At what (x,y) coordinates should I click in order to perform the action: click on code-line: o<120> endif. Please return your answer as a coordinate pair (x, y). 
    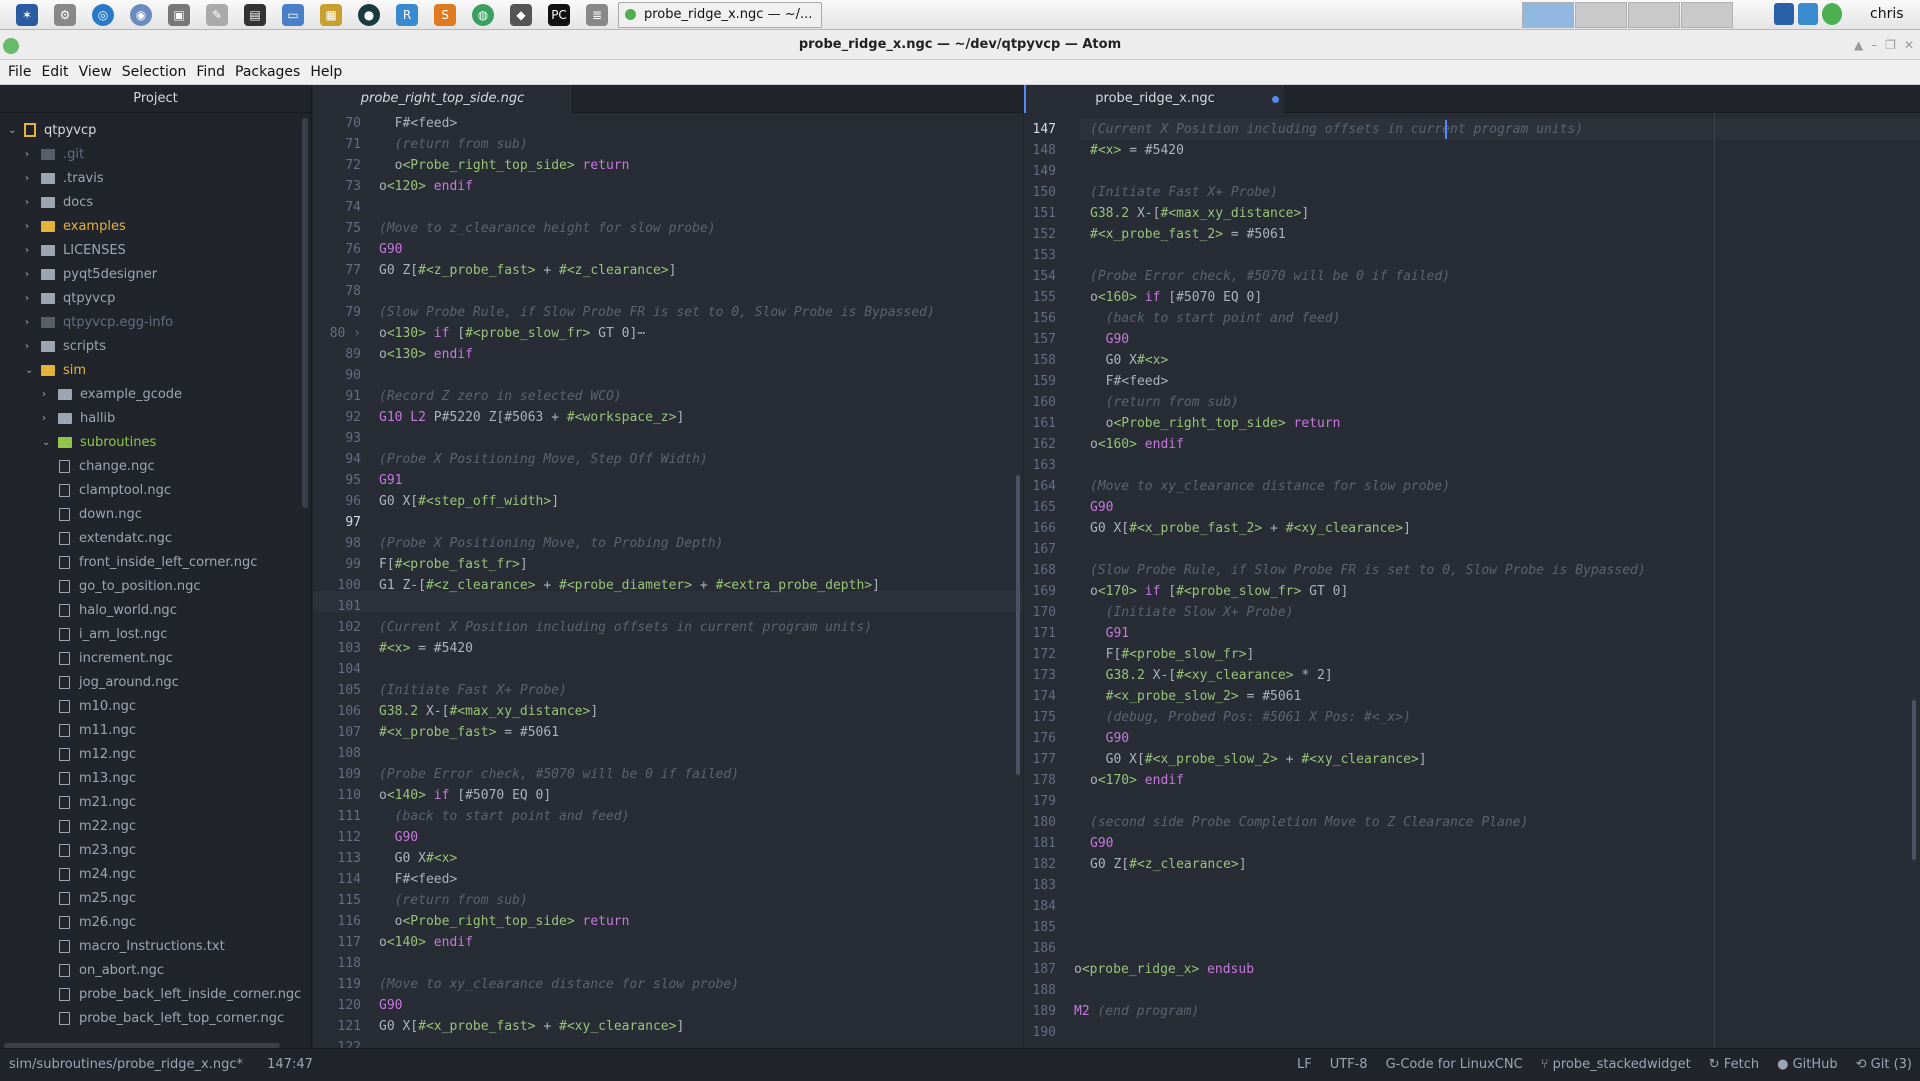
    Looking at the image, I should click on (657, 186).